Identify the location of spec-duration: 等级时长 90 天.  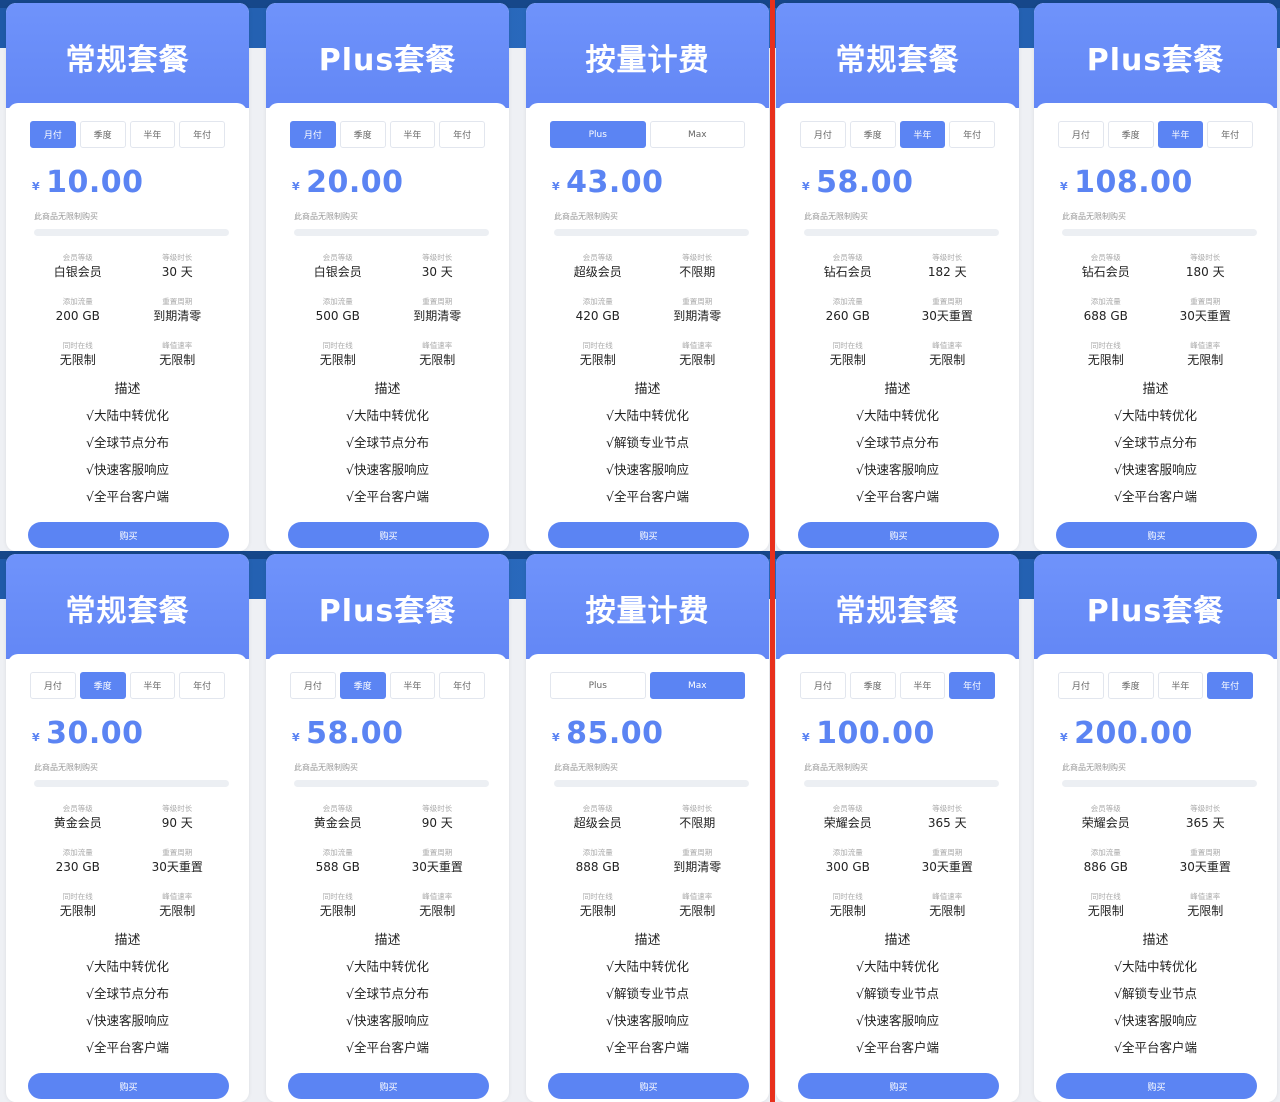
(177, 817).